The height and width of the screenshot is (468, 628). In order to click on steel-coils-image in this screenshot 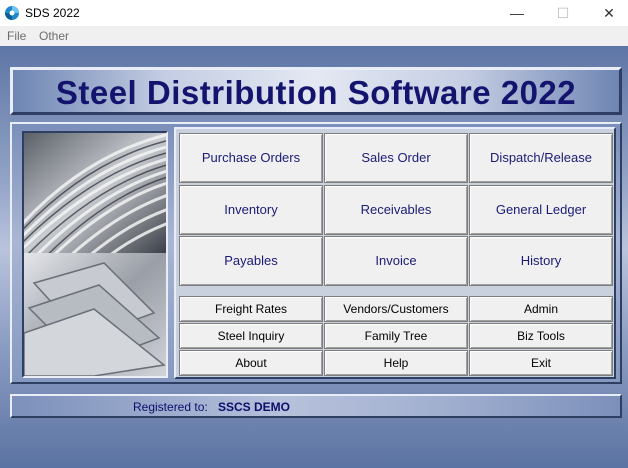, I will do `click(93, 254)`.